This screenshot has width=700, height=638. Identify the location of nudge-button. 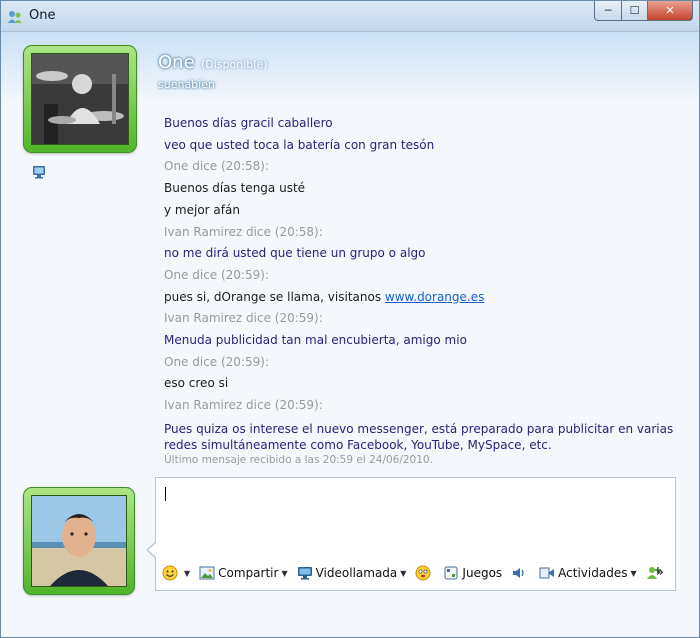
(424, 573).